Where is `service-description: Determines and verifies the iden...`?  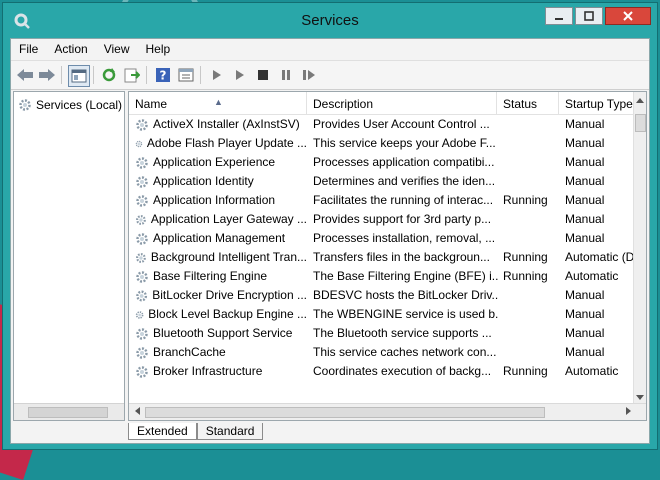 service-description: Determines and verifies the iden... is located at coordinates (404, 181).